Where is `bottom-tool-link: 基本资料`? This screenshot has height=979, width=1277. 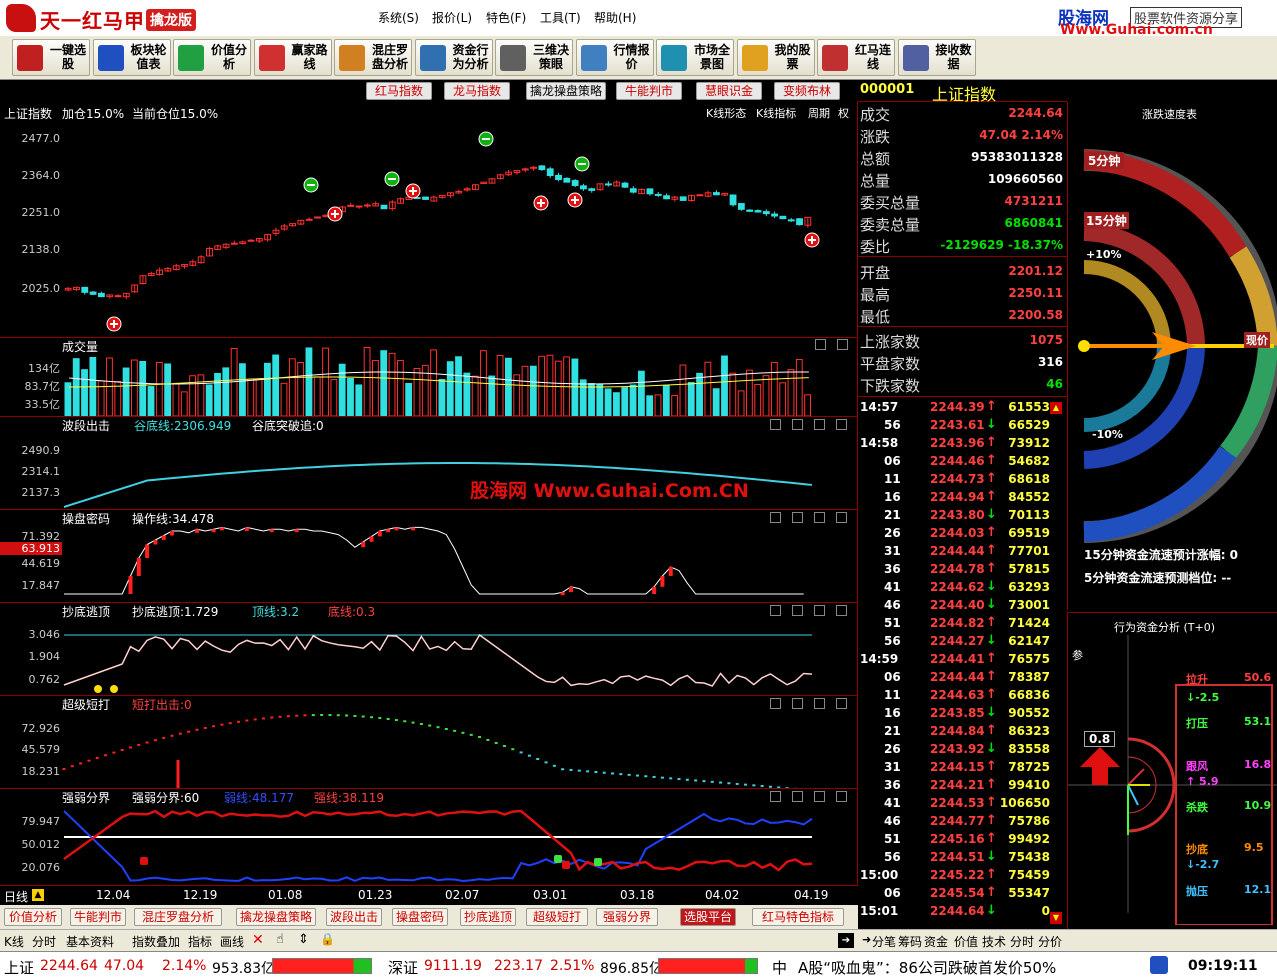
bottom-tool-link: 基本资料 is located at coordinates (90, 941).